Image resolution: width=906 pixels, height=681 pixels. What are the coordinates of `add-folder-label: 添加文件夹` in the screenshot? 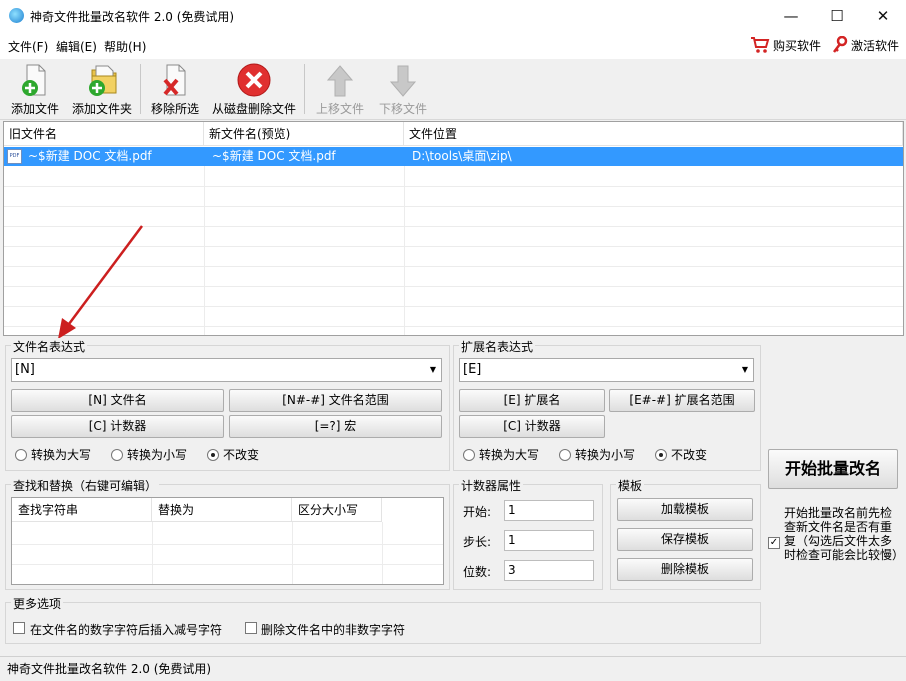 It's located at (101, 109).